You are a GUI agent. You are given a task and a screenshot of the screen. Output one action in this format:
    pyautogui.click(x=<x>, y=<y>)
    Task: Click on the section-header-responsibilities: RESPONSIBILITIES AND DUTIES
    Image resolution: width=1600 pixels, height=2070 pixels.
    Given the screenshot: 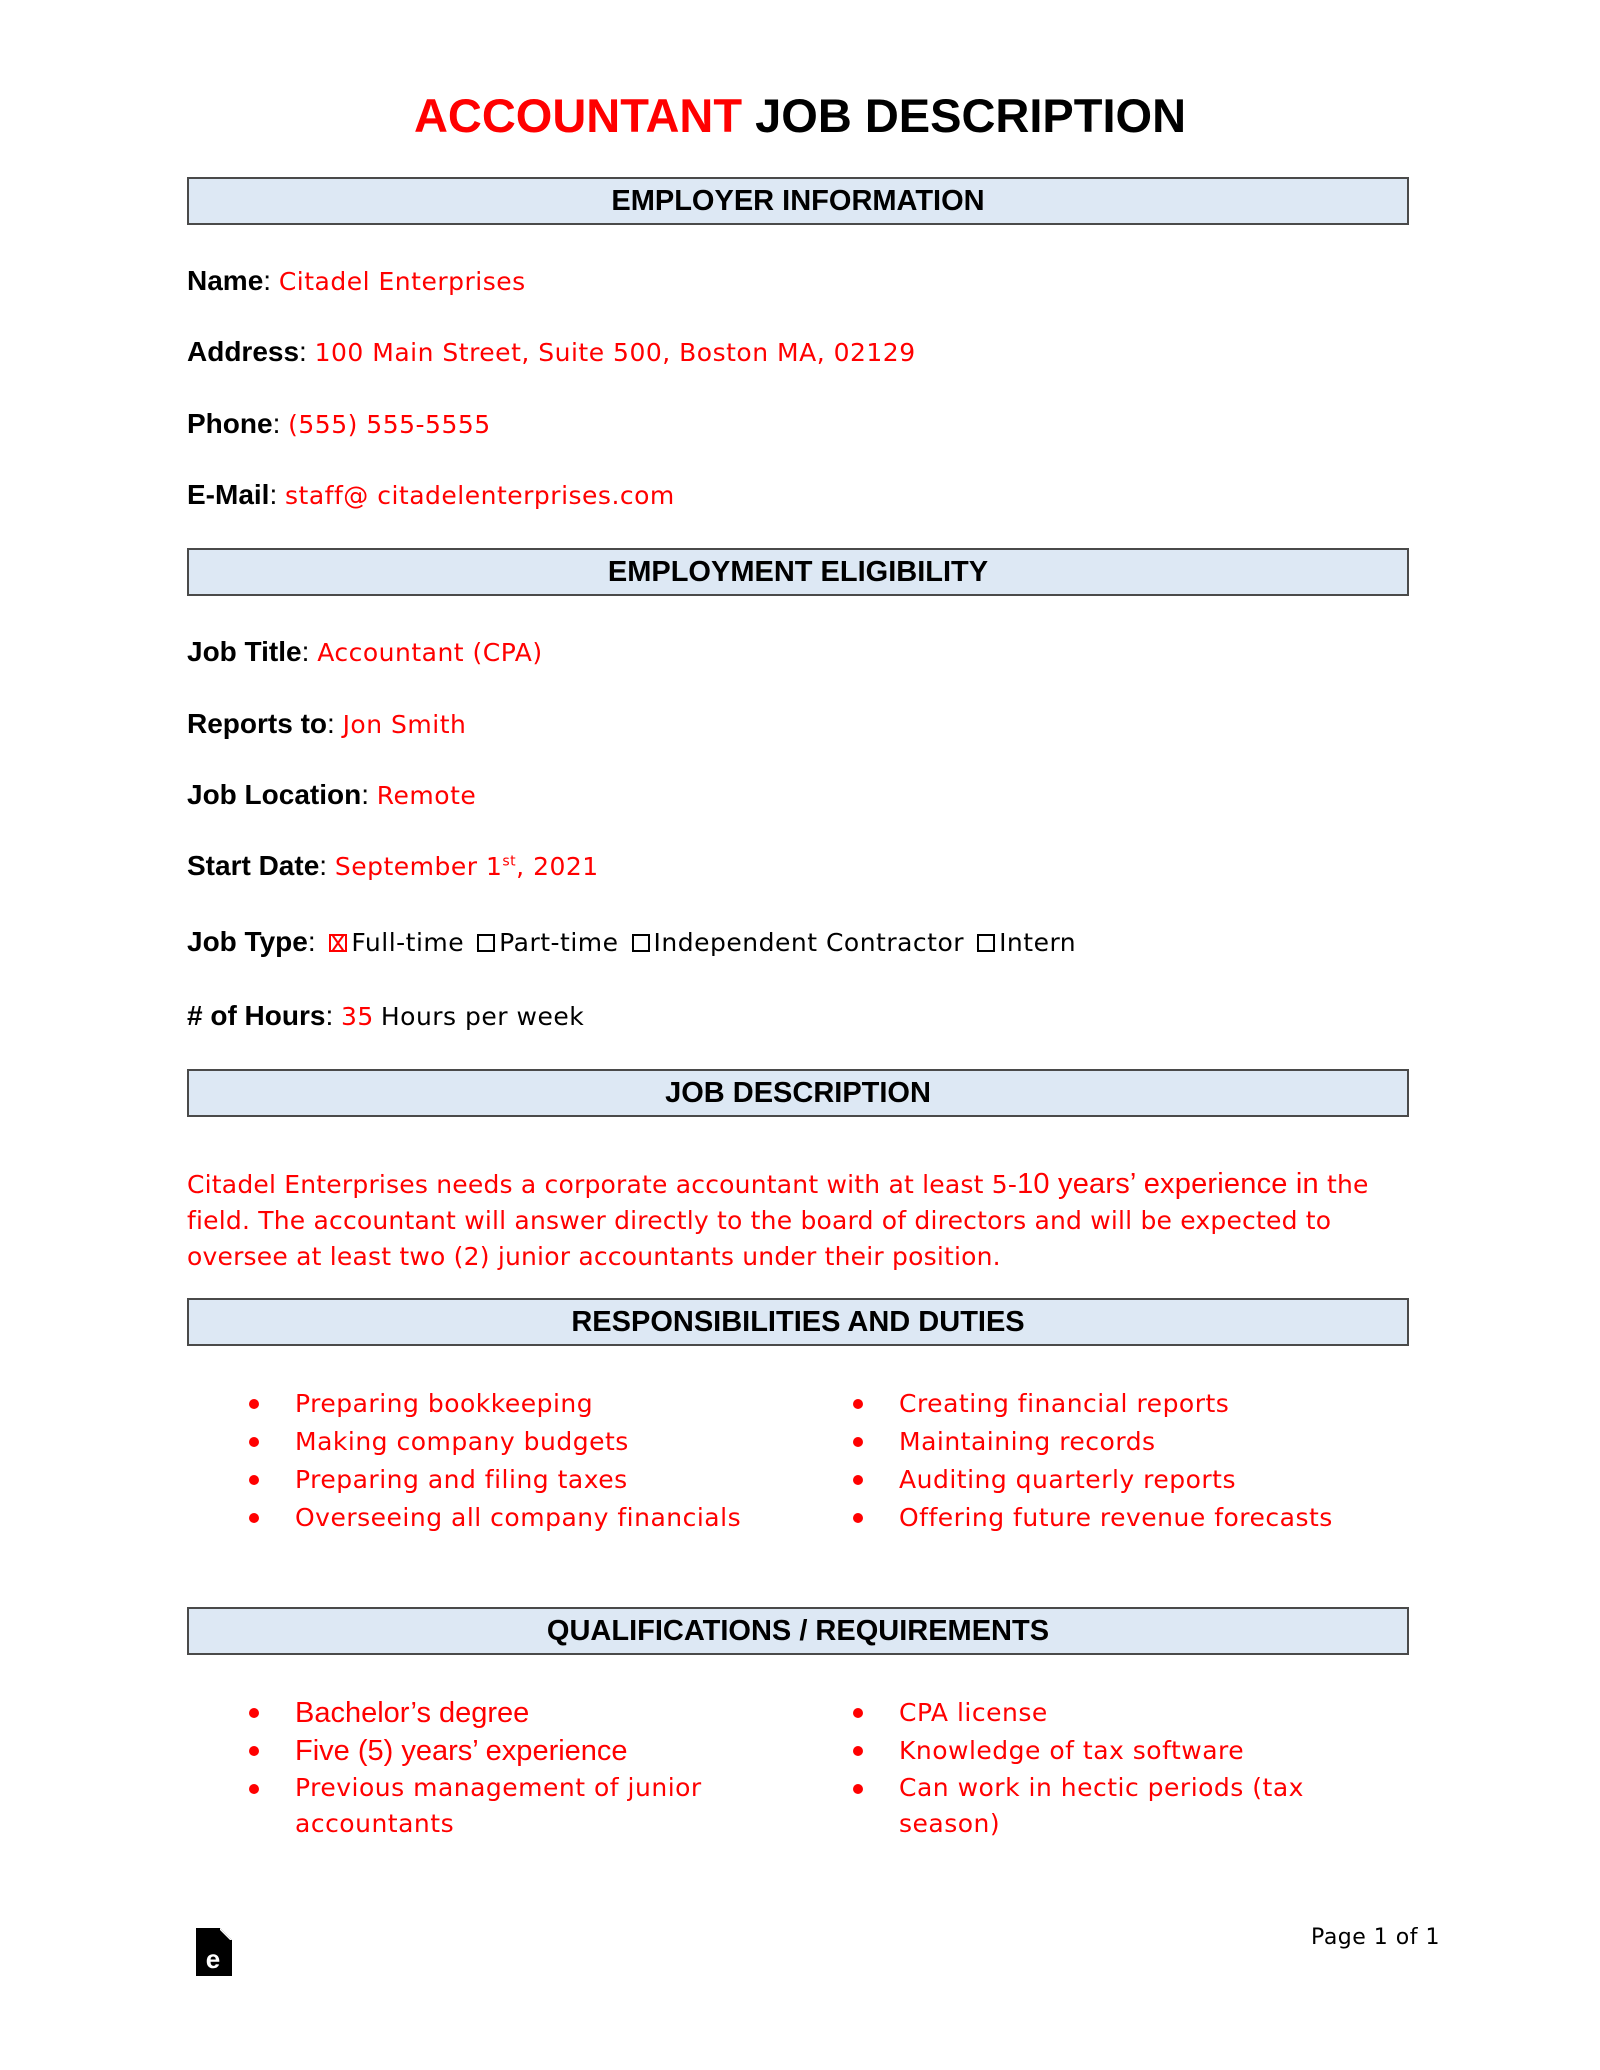 What is the action you would take?
    pyautogui.click(x=798, y=1322)
    